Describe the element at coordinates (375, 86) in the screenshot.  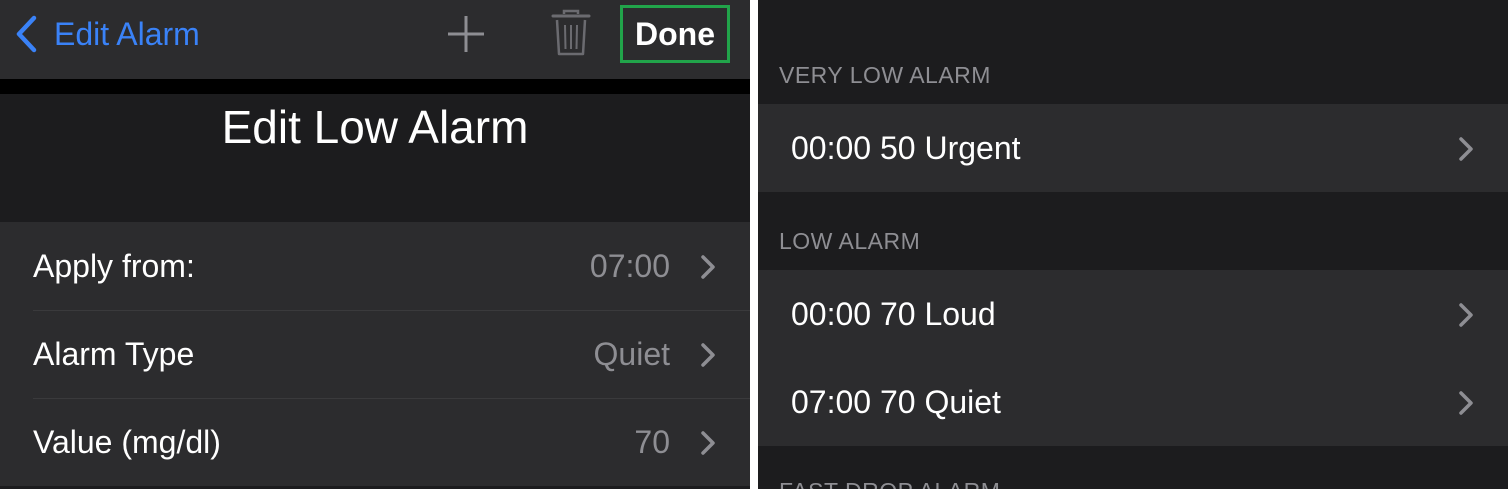
I see `divider` at that location.